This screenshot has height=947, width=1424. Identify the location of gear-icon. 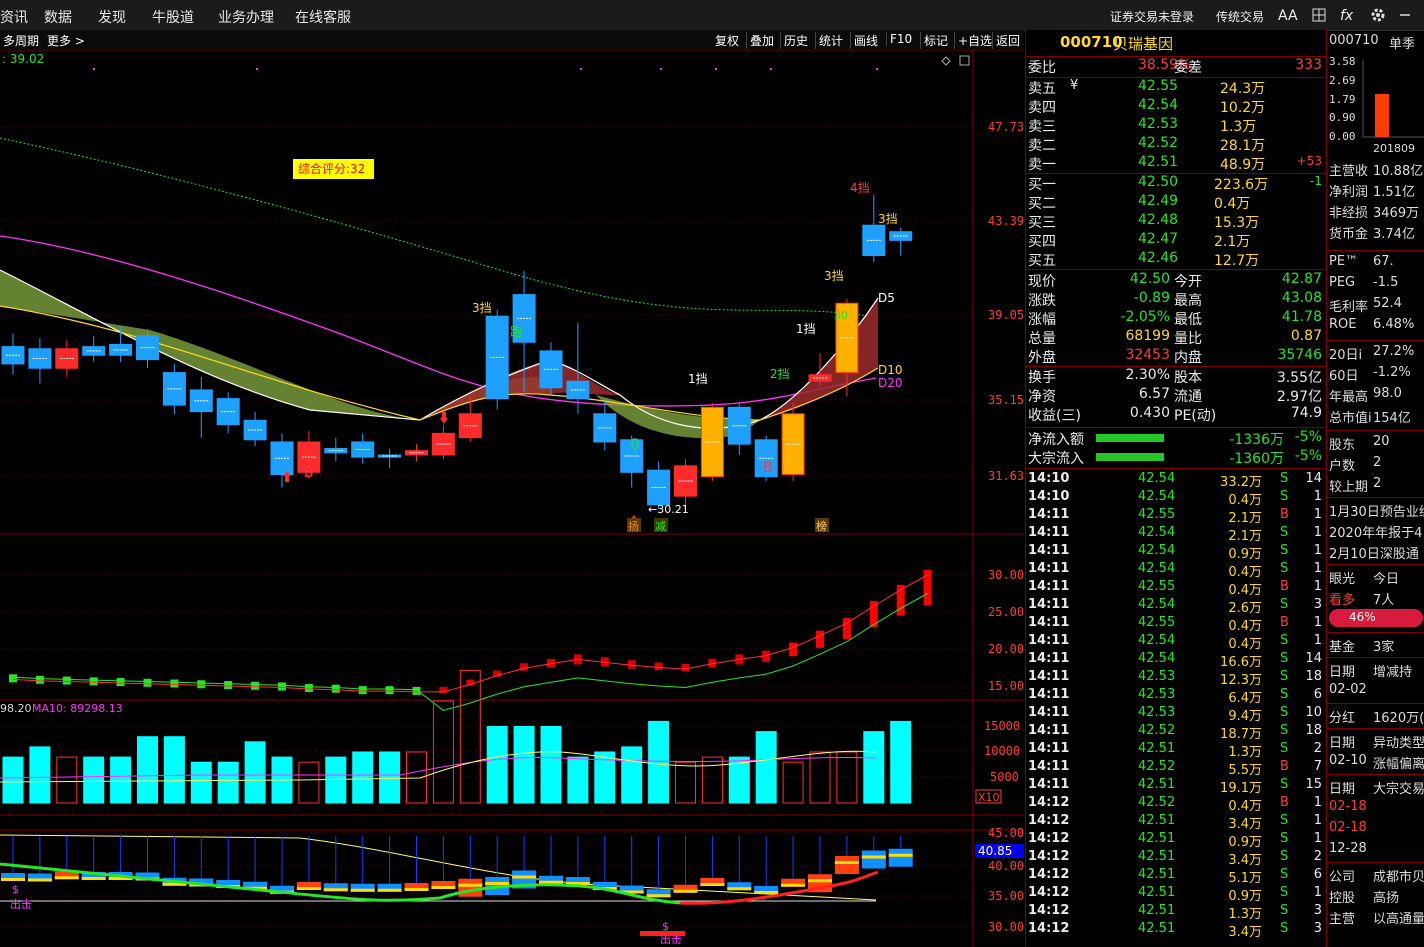
(1378, 15).